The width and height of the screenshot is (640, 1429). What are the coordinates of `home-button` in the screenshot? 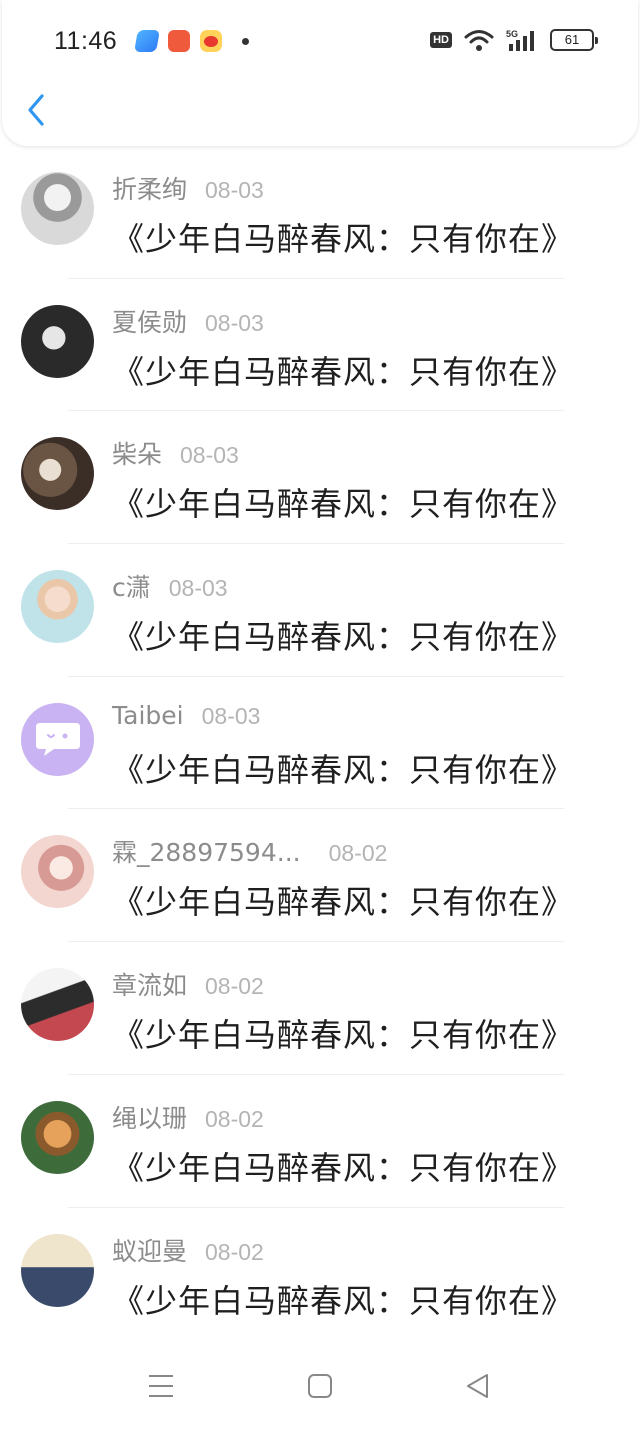 It's located at (320, 1386).